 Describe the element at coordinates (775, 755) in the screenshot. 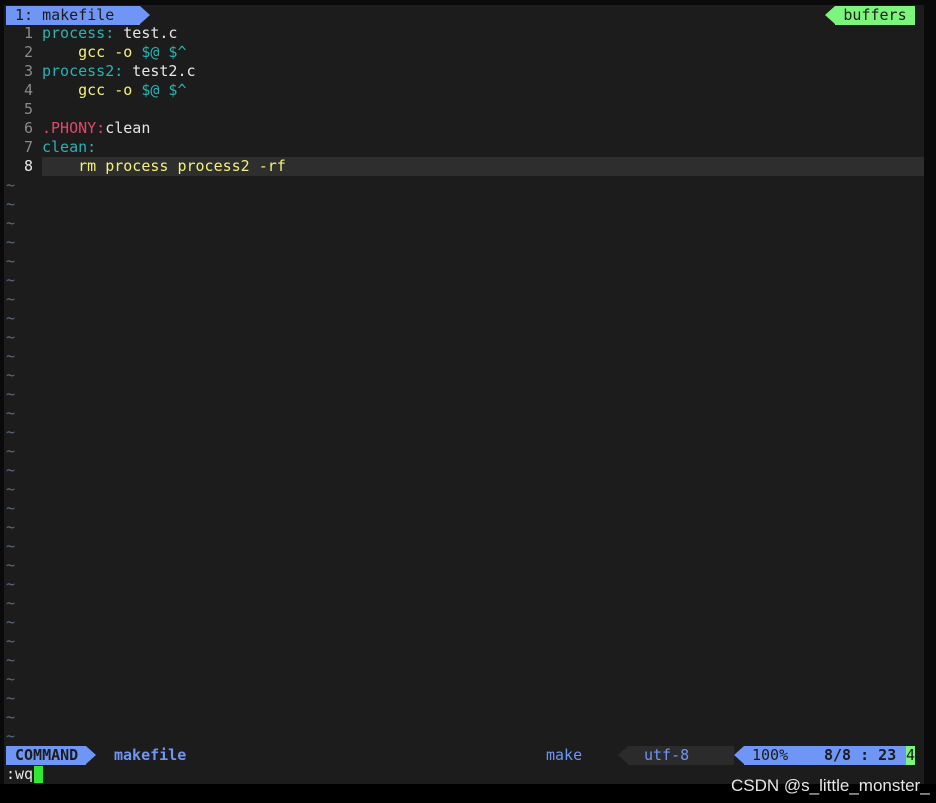

I see `status-percent: 100%` at that location.